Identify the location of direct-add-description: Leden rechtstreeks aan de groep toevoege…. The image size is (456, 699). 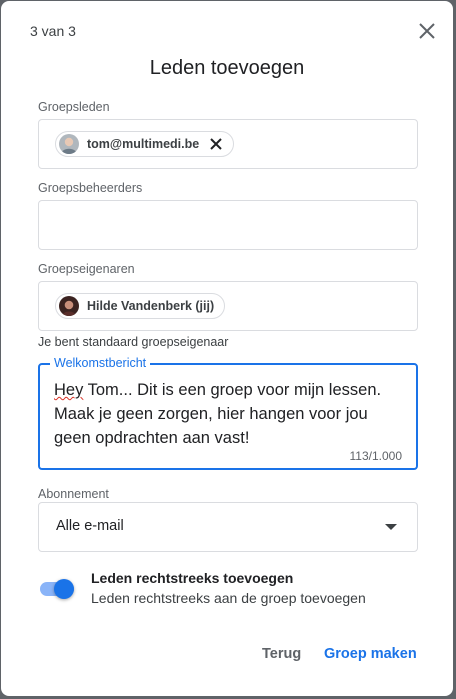
(228, 598).